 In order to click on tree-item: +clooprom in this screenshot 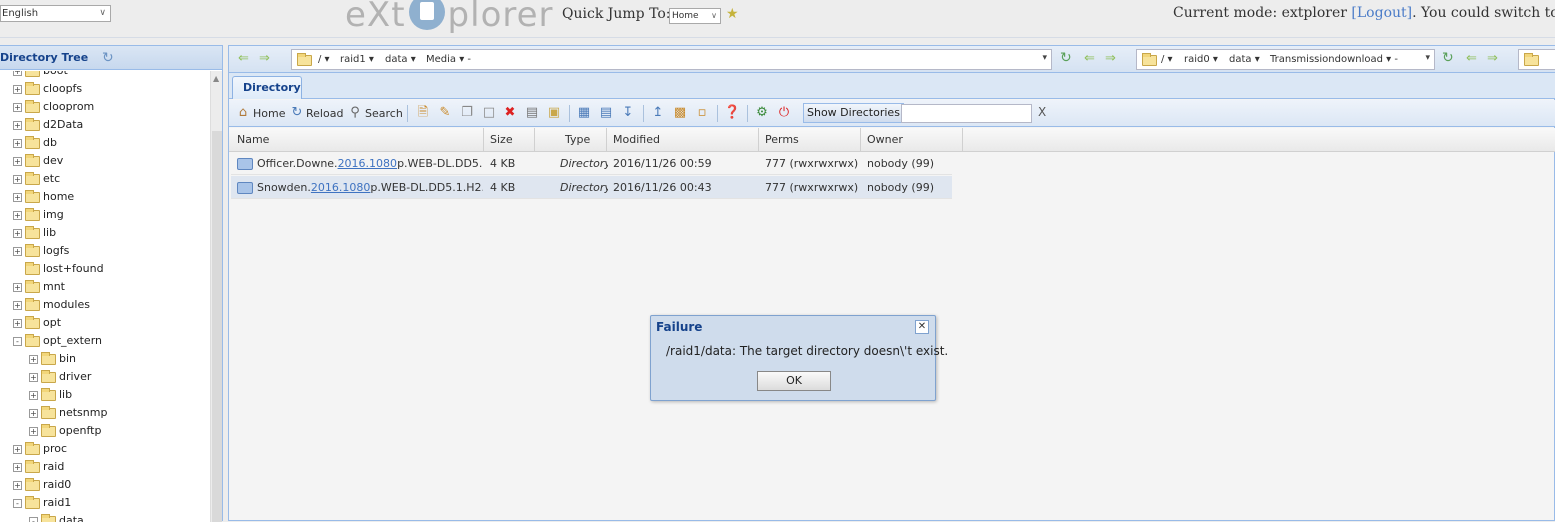, I will do `click(53, 107)`.